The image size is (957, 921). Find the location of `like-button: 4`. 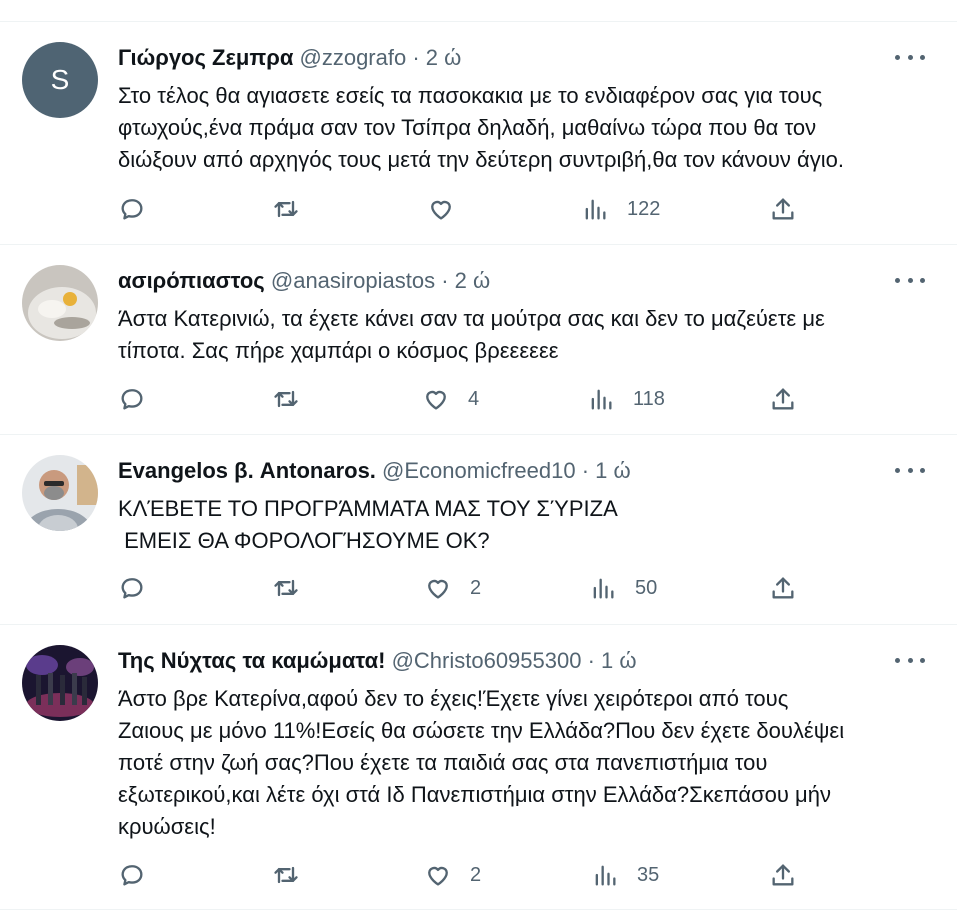

like-button: 4 is located at coordinates (450, 399).